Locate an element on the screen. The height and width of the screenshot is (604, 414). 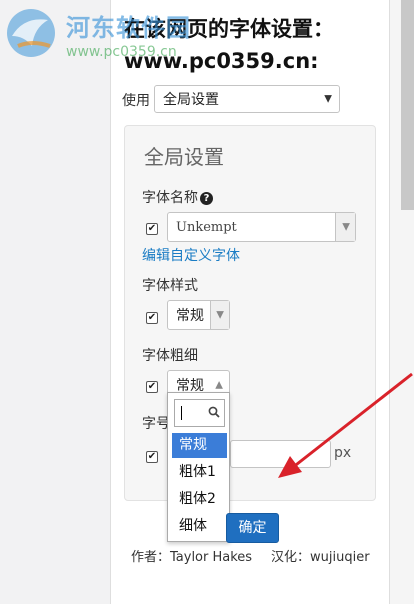
font-weight-label: 字体粗细 is located at coordinates (170, 356).